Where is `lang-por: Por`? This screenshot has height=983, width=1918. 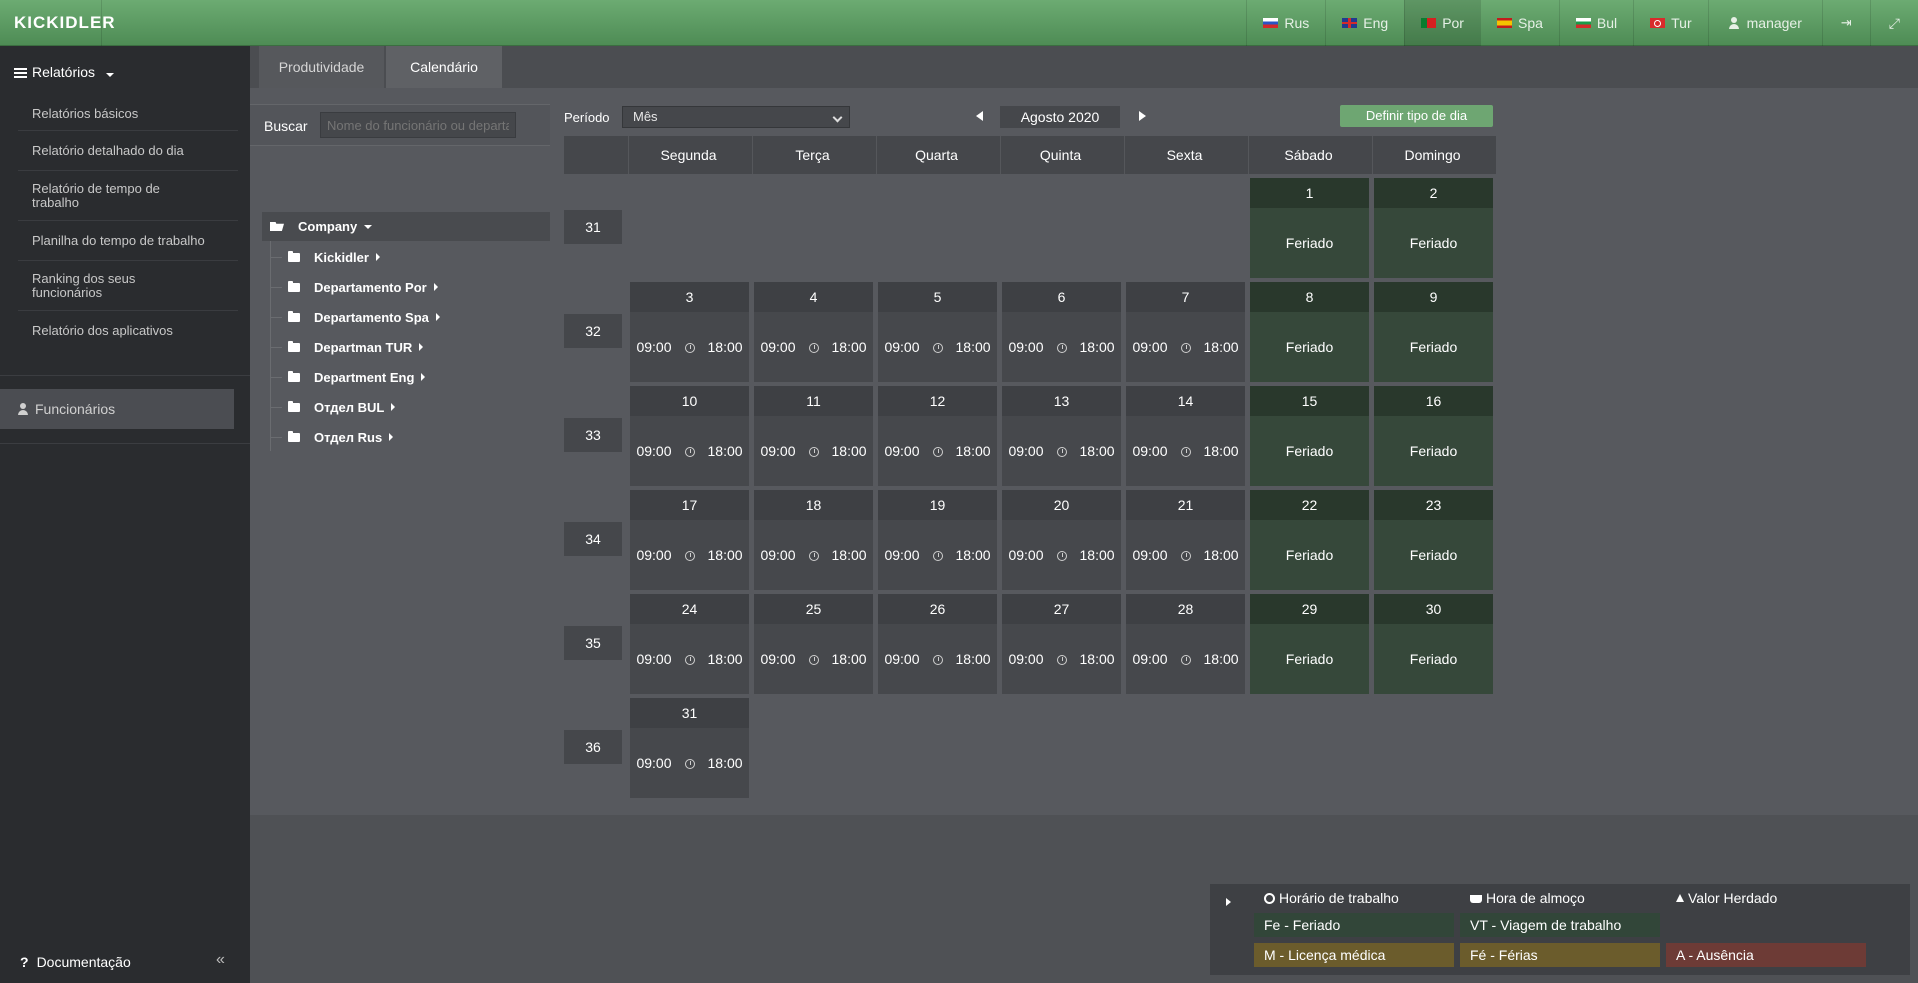 lang-por: Por is located at coordinates (1442, 23).